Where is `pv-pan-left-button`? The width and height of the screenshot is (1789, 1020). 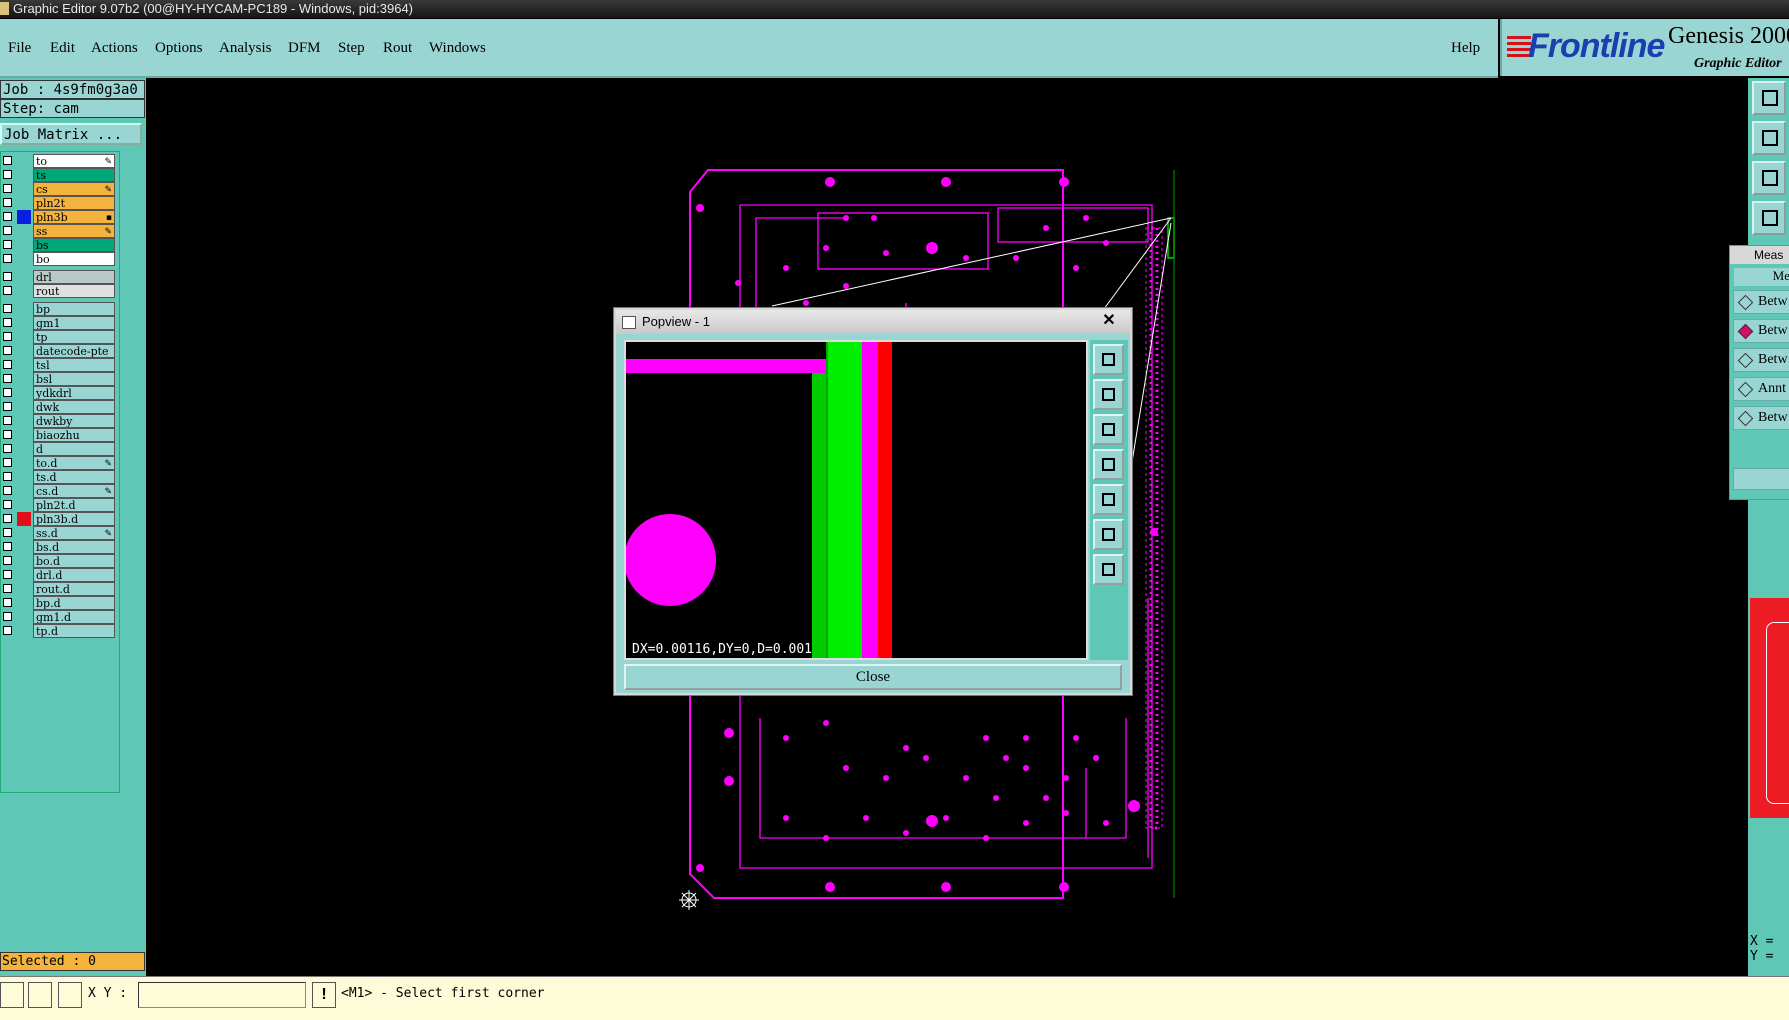 pv-pan-left-button is located at coordinates (1108, 464).